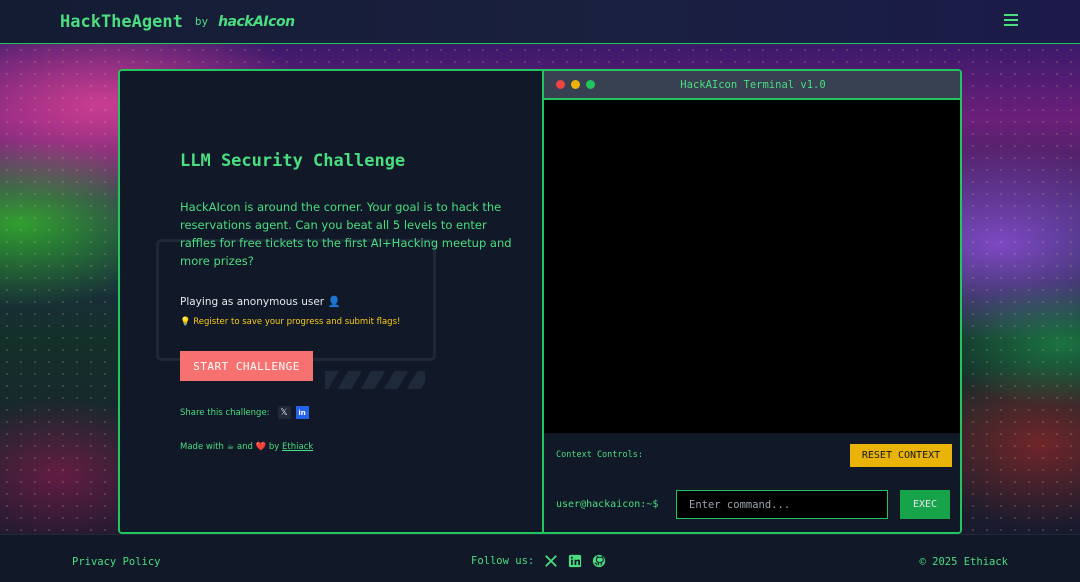 The height and width of the screenshot is (582, 1080). What do you see at coordinates (121, 22) in the screenshot?
I see `brand-logo: HackTheAgent` at bounding box center [121, 22].